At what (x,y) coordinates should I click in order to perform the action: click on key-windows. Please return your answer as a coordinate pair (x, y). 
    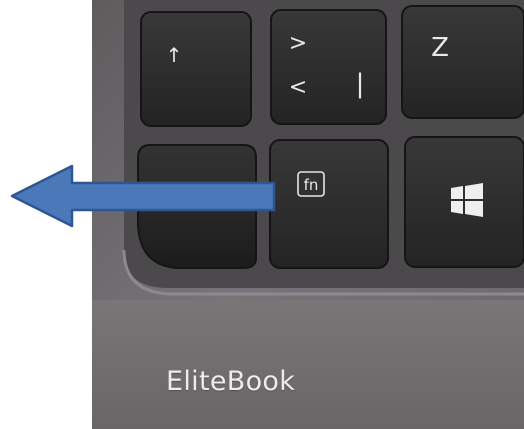
    Looking at the image, I should click on (464, 202).